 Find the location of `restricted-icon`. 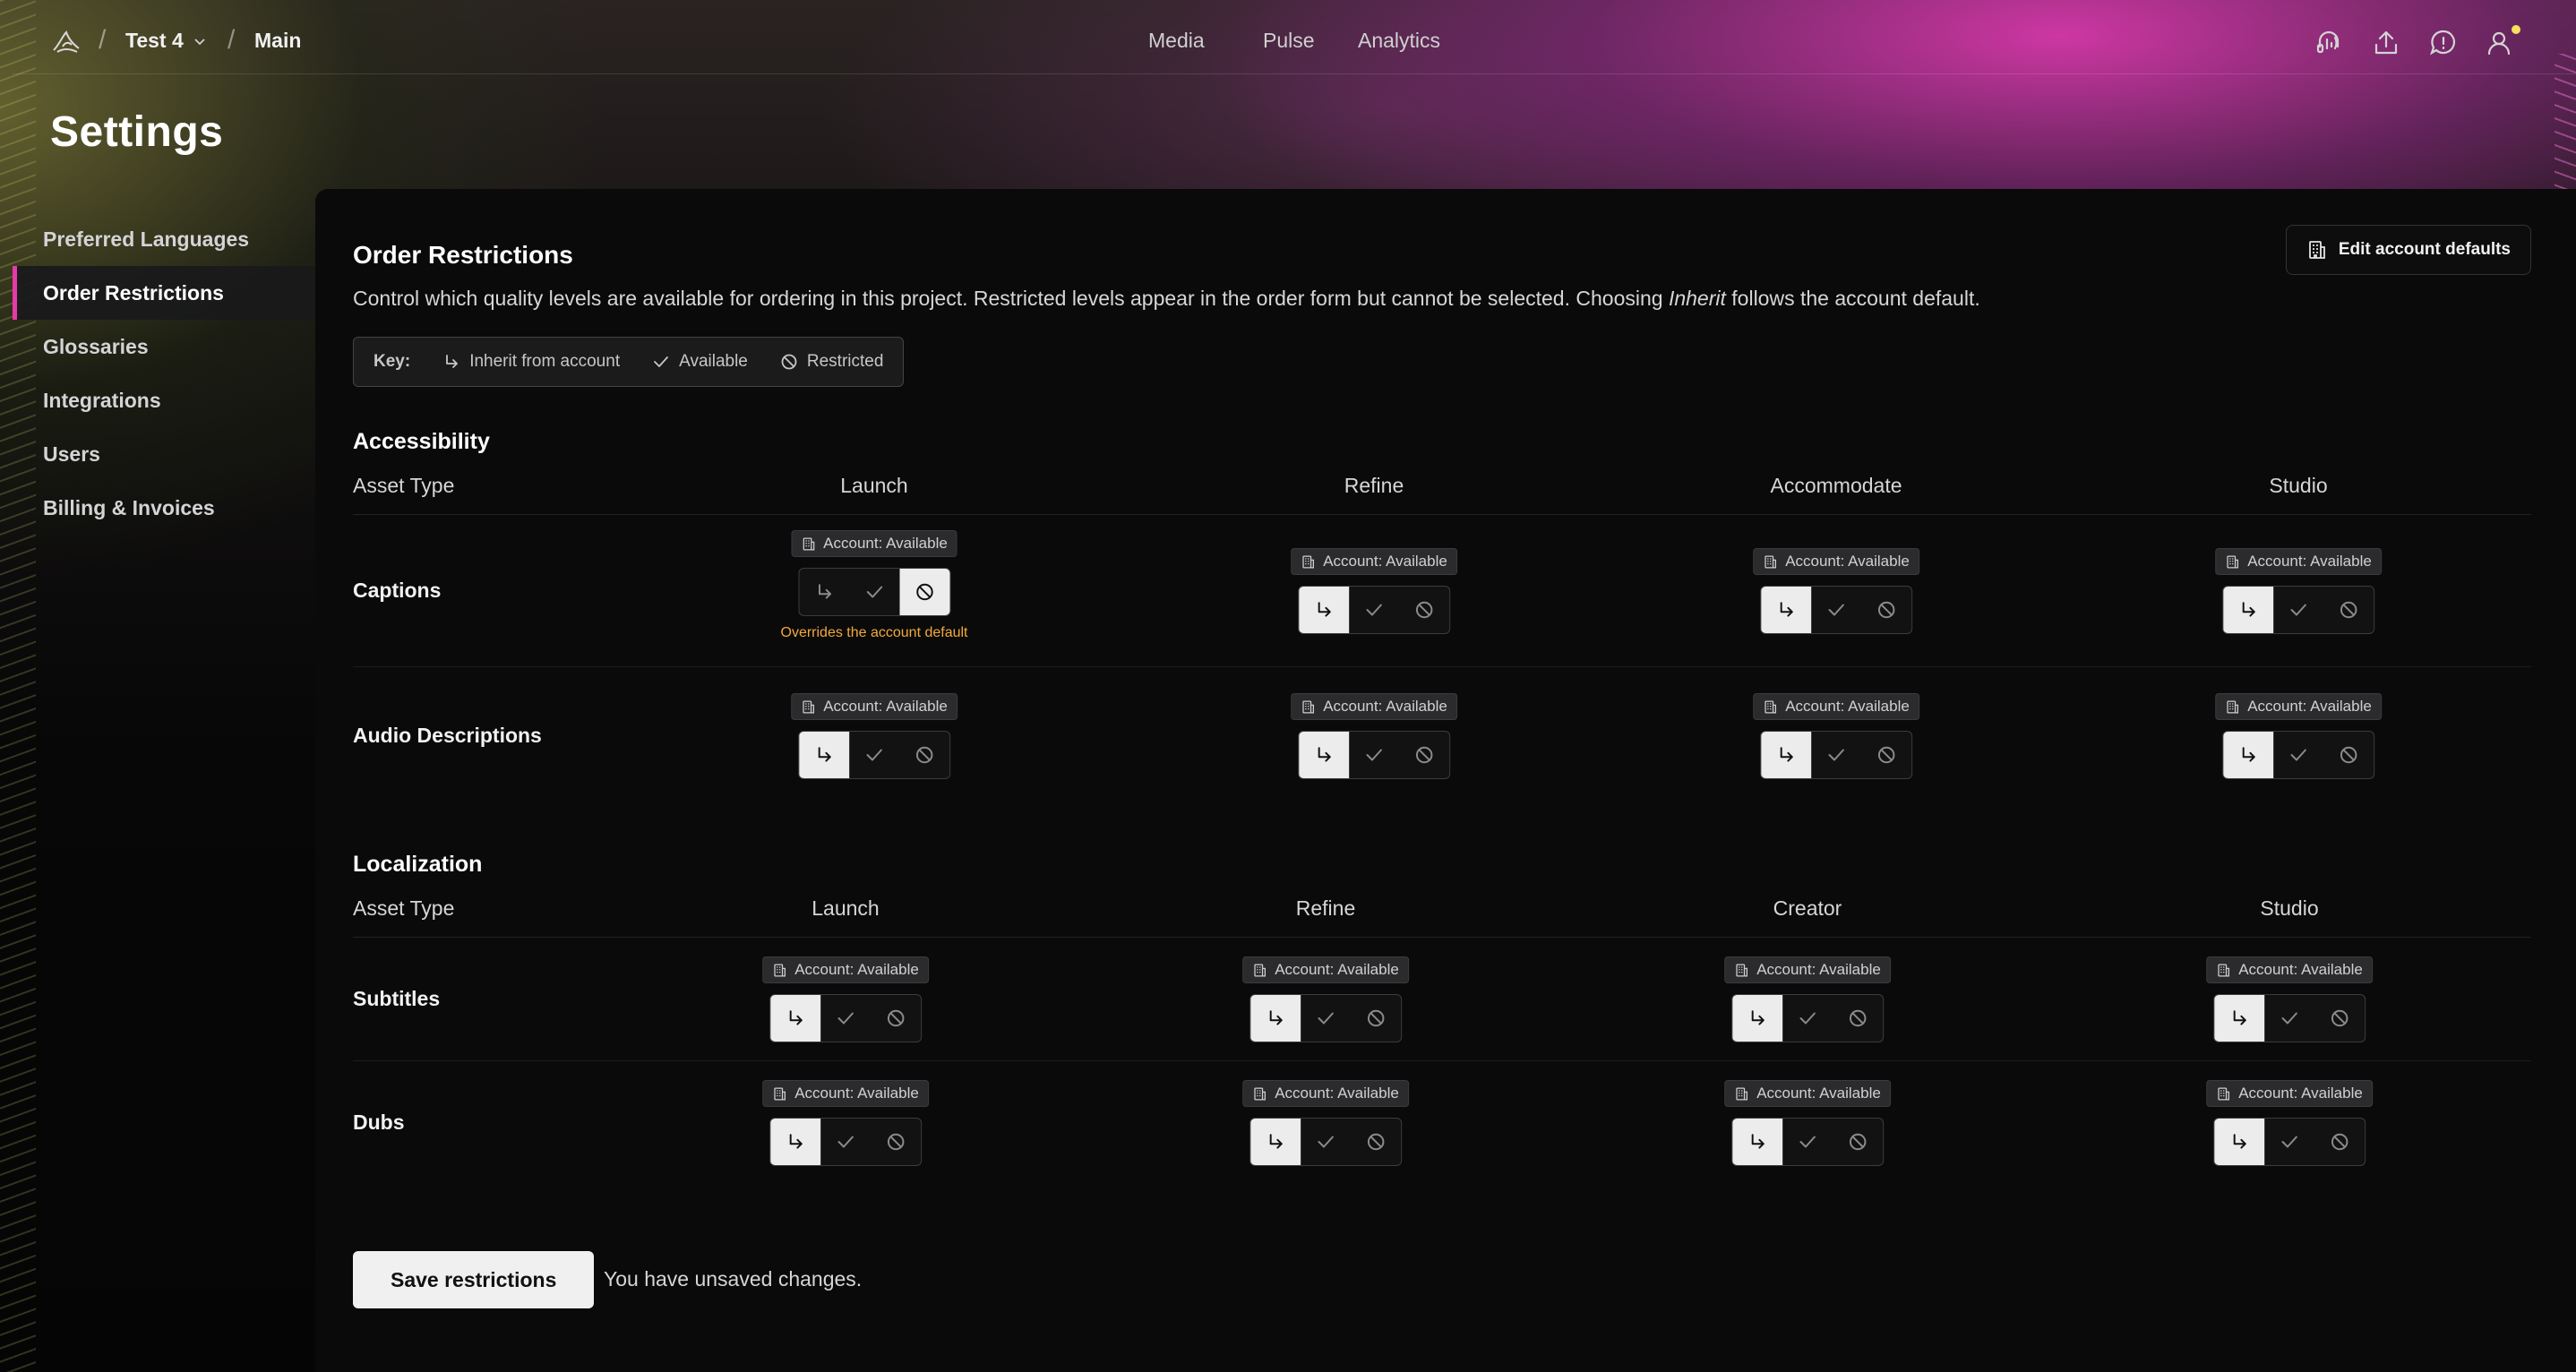

restricted-icon is located at coordinates (2339, 1018).